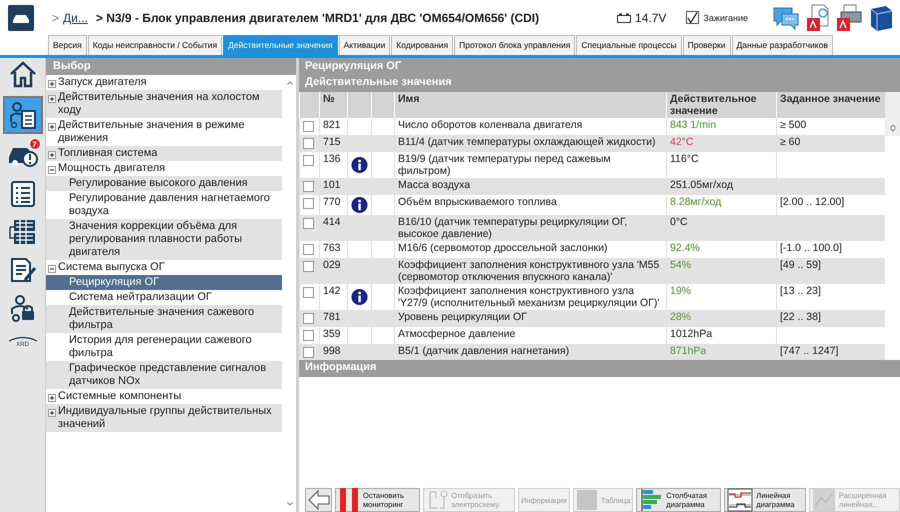  I want to click on home-icon, so click(23, 74).